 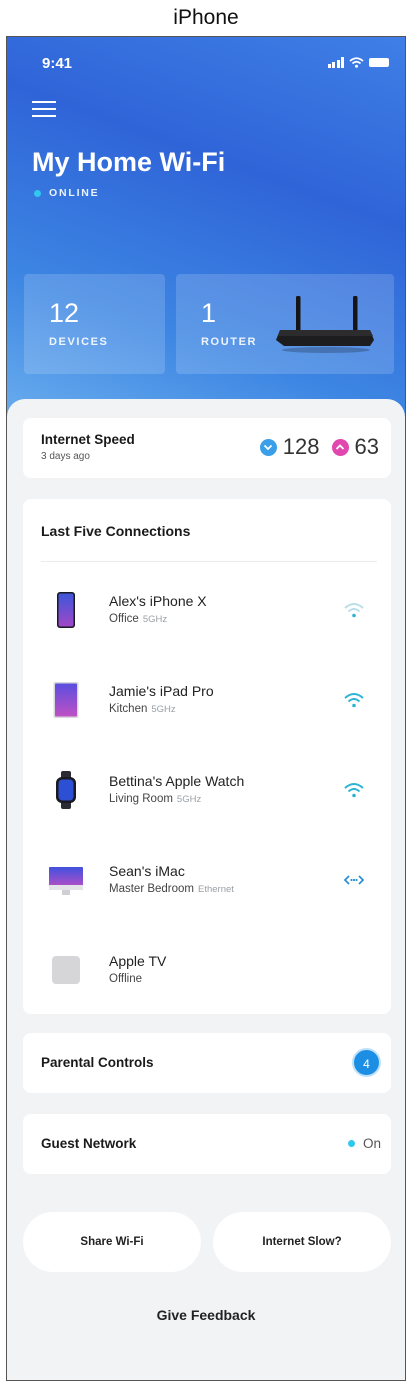 I want to click on connections-title: Last Five Connections, so click(x=116, y=531).